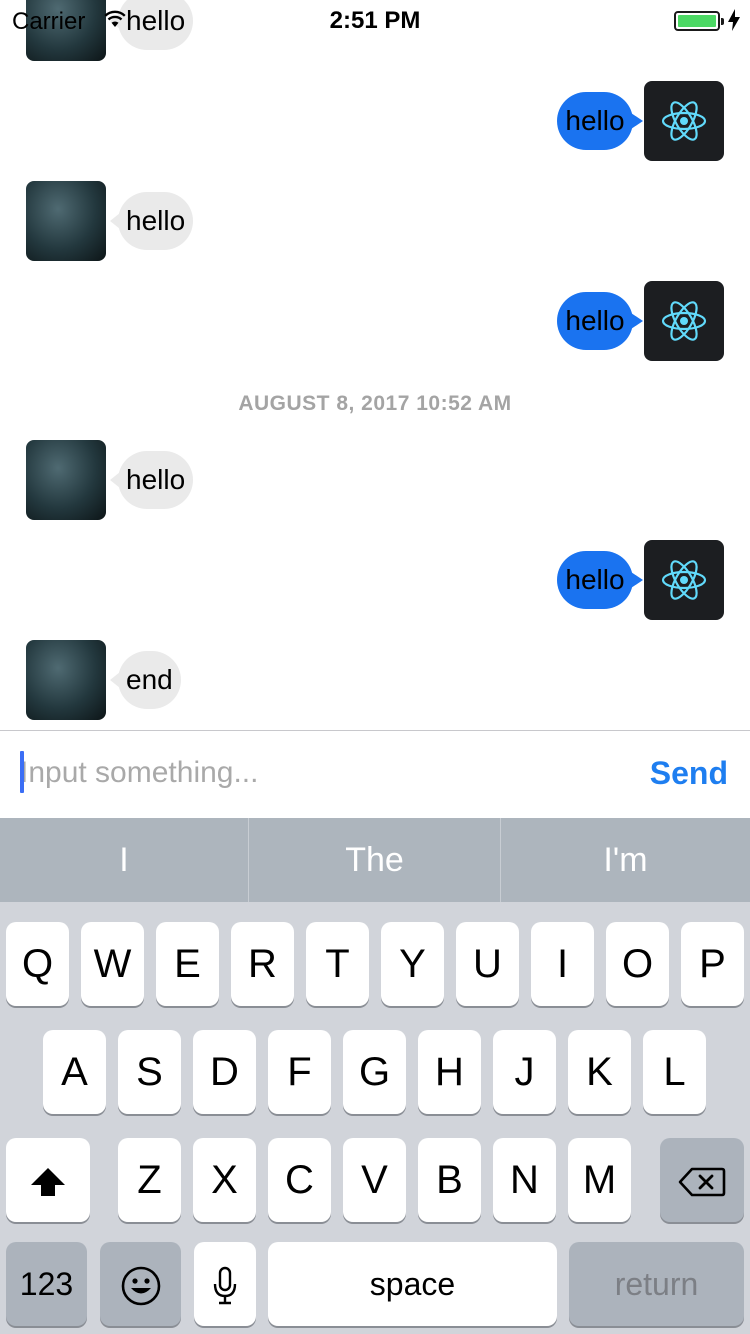 The height and width of the screenshot is (1334, 750). Describe the element at coordinates (224, 1072) in the screenshot. I see `key-d: D` at that location.